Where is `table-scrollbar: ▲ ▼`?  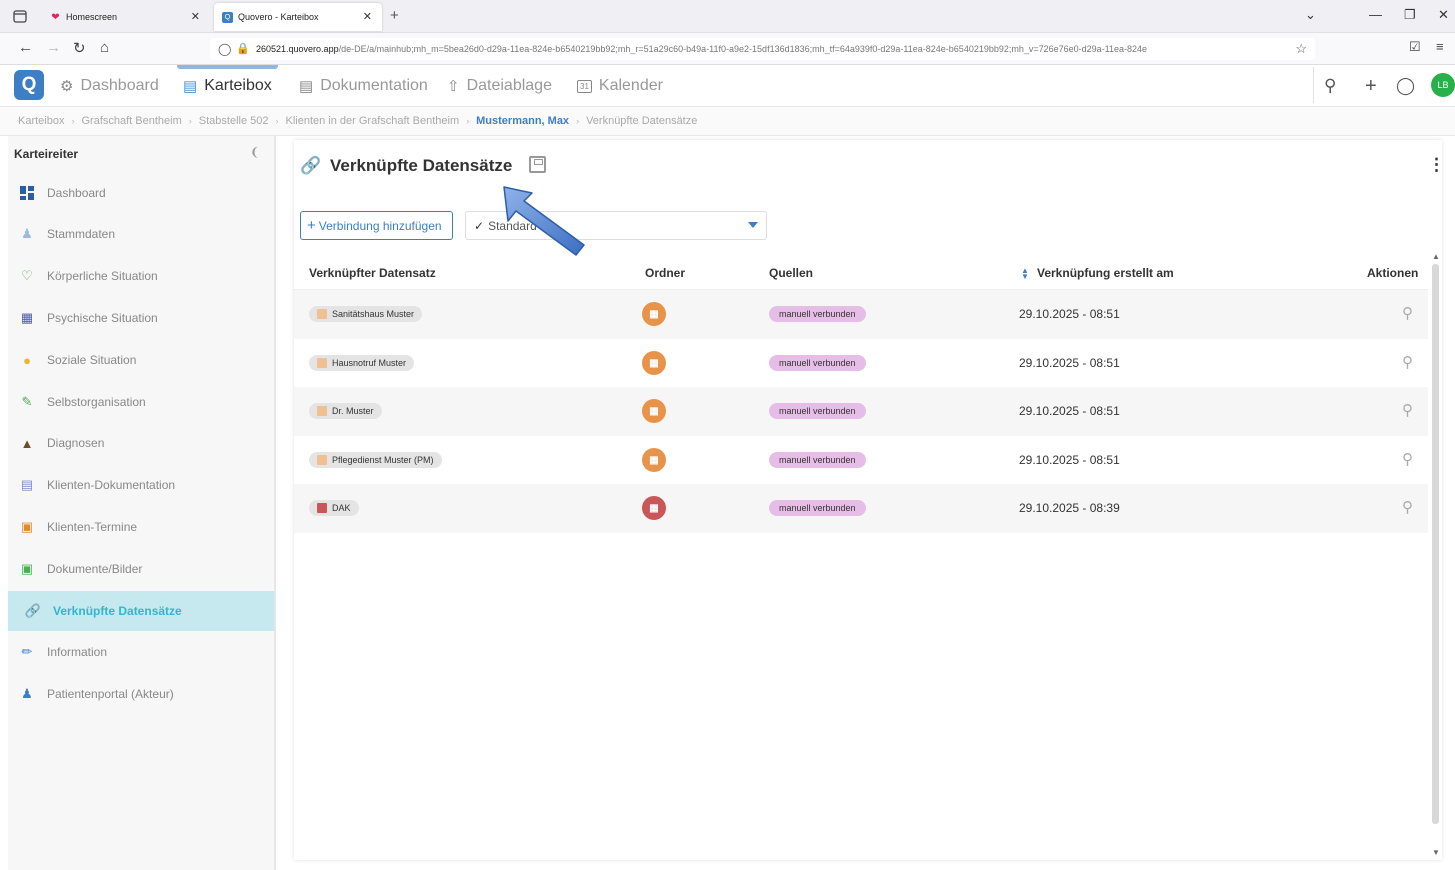
table-scrollbar: ▲ ▼ is located at coordinates (1435, 556).